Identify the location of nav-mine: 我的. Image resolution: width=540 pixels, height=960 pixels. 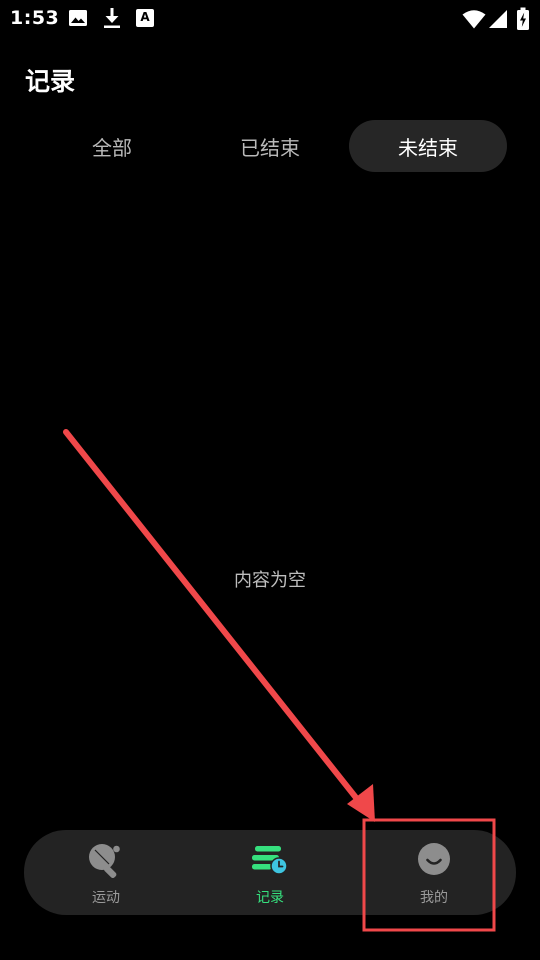
(434, 872).